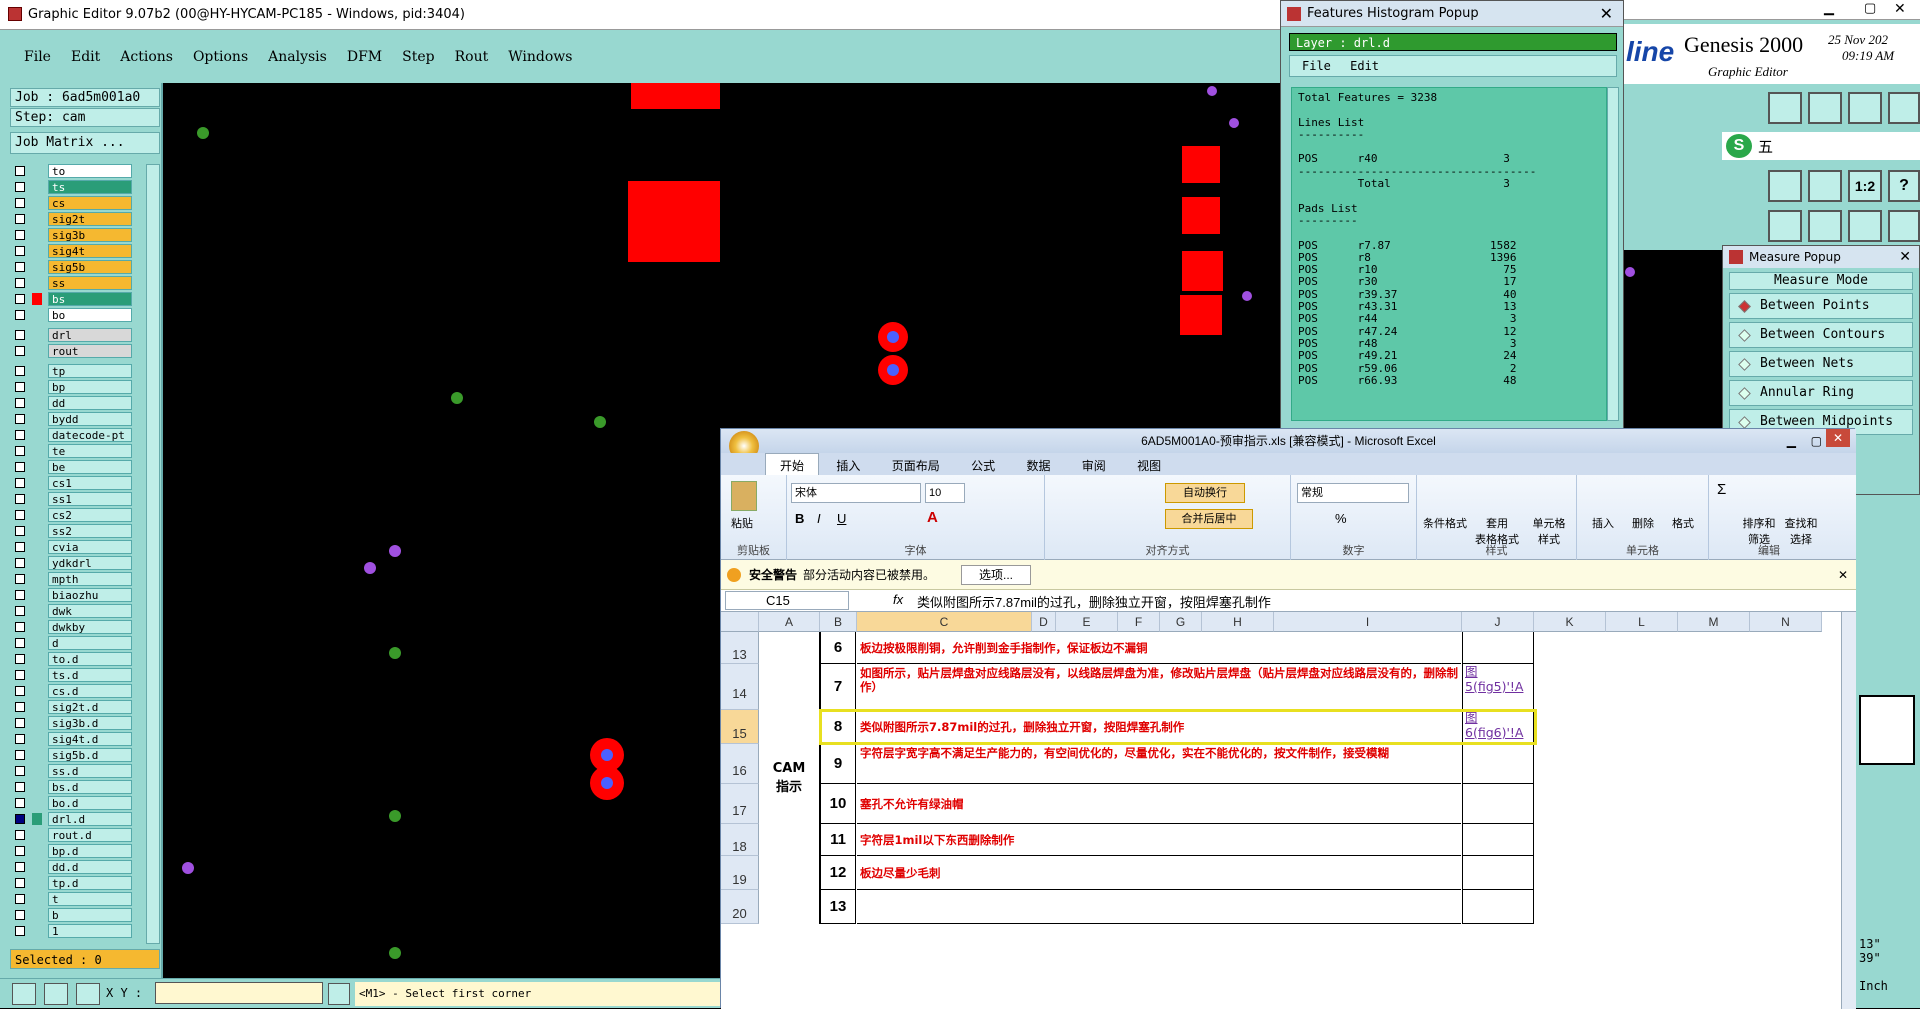  What do you see at coordinates (740, 840) in the screenshot?
I see `row-header: 18` at bounding box center [740, 840].